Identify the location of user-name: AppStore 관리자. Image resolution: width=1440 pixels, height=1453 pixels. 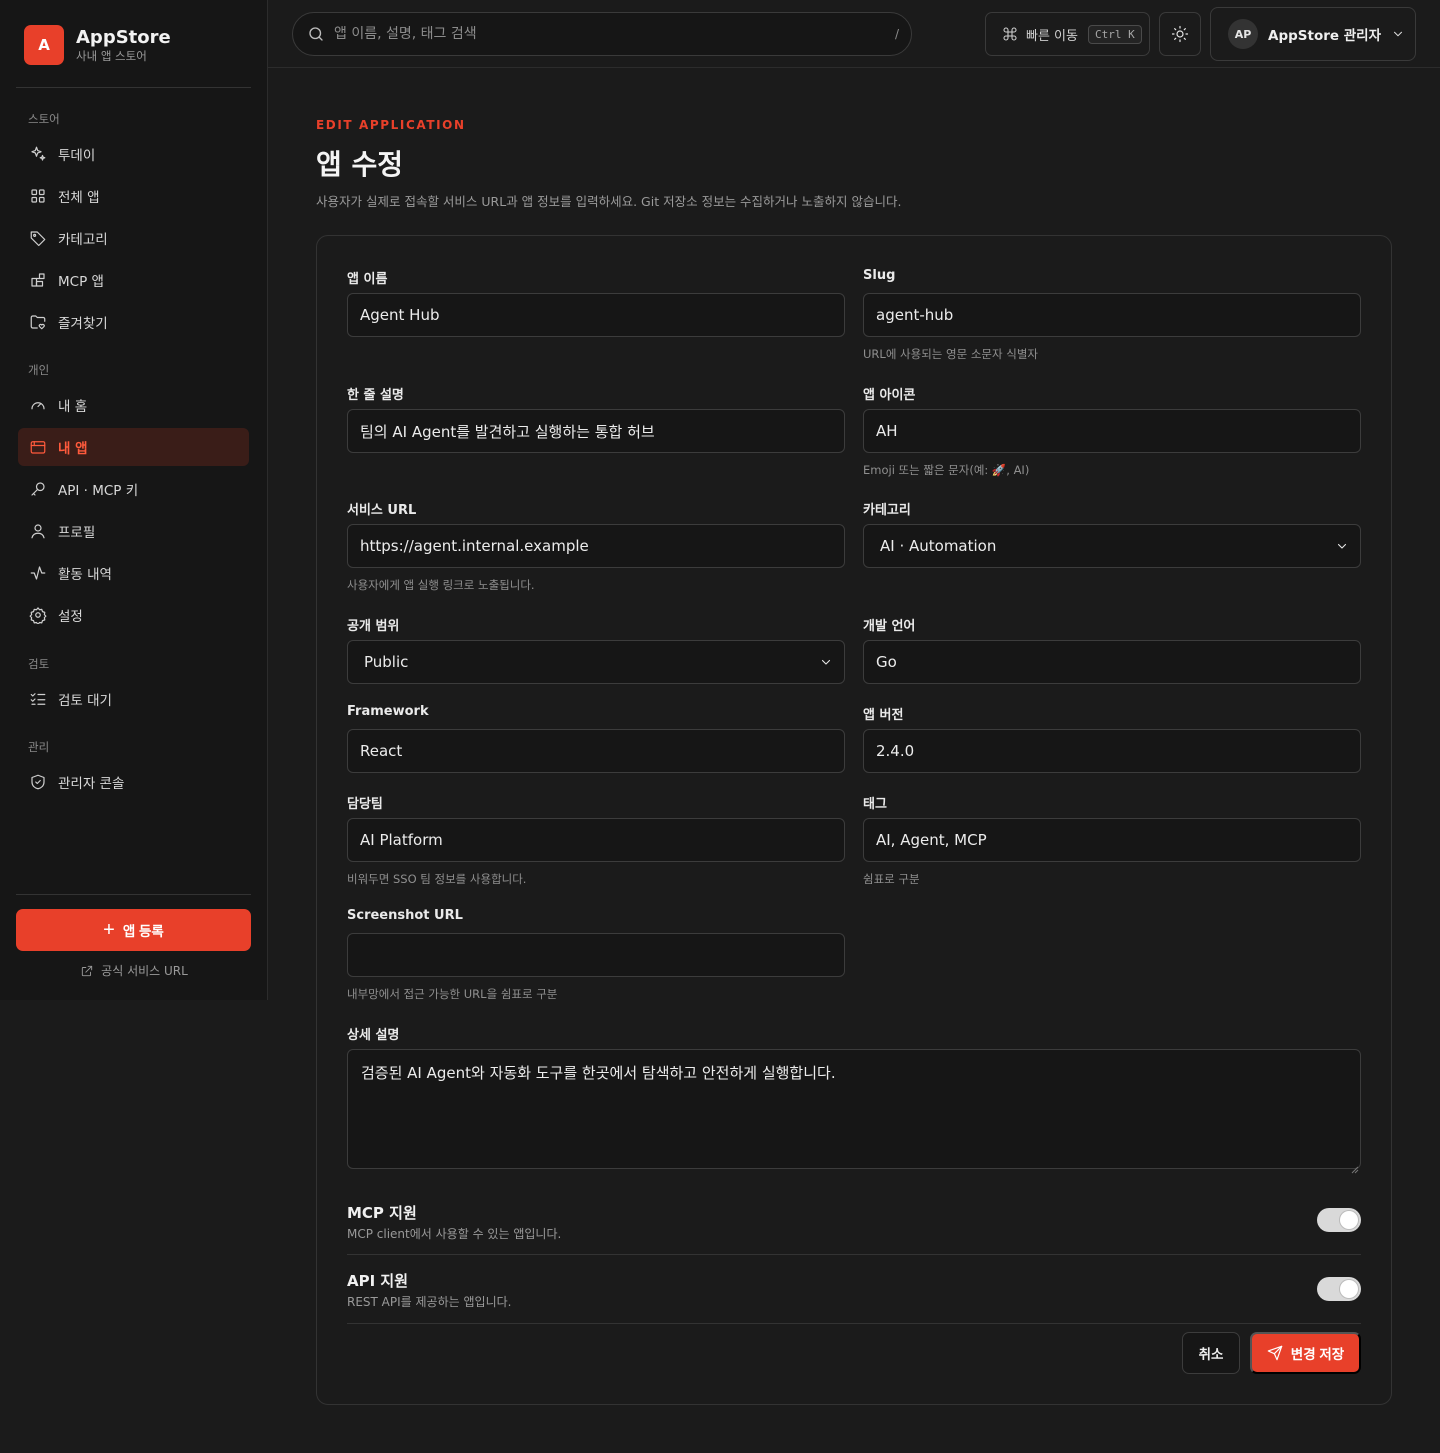
(1324, 36).